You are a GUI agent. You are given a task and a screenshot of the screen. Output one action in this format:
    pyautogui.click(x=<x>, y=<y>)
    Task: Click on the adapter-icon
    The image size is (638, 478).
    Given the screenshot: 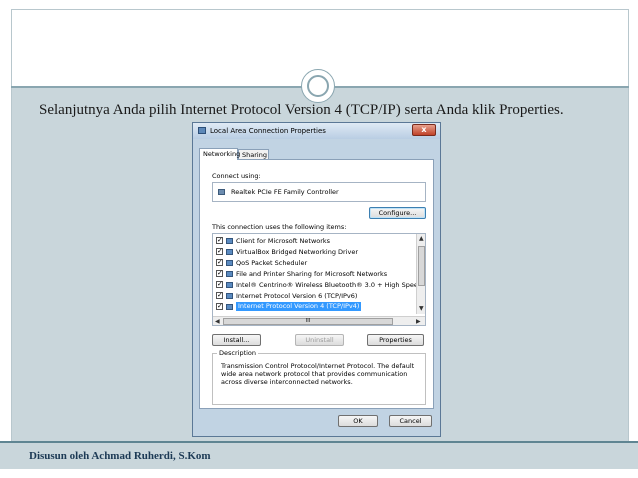 What is the action you would take?
    pyautogui.click(x=221, y=192)
    